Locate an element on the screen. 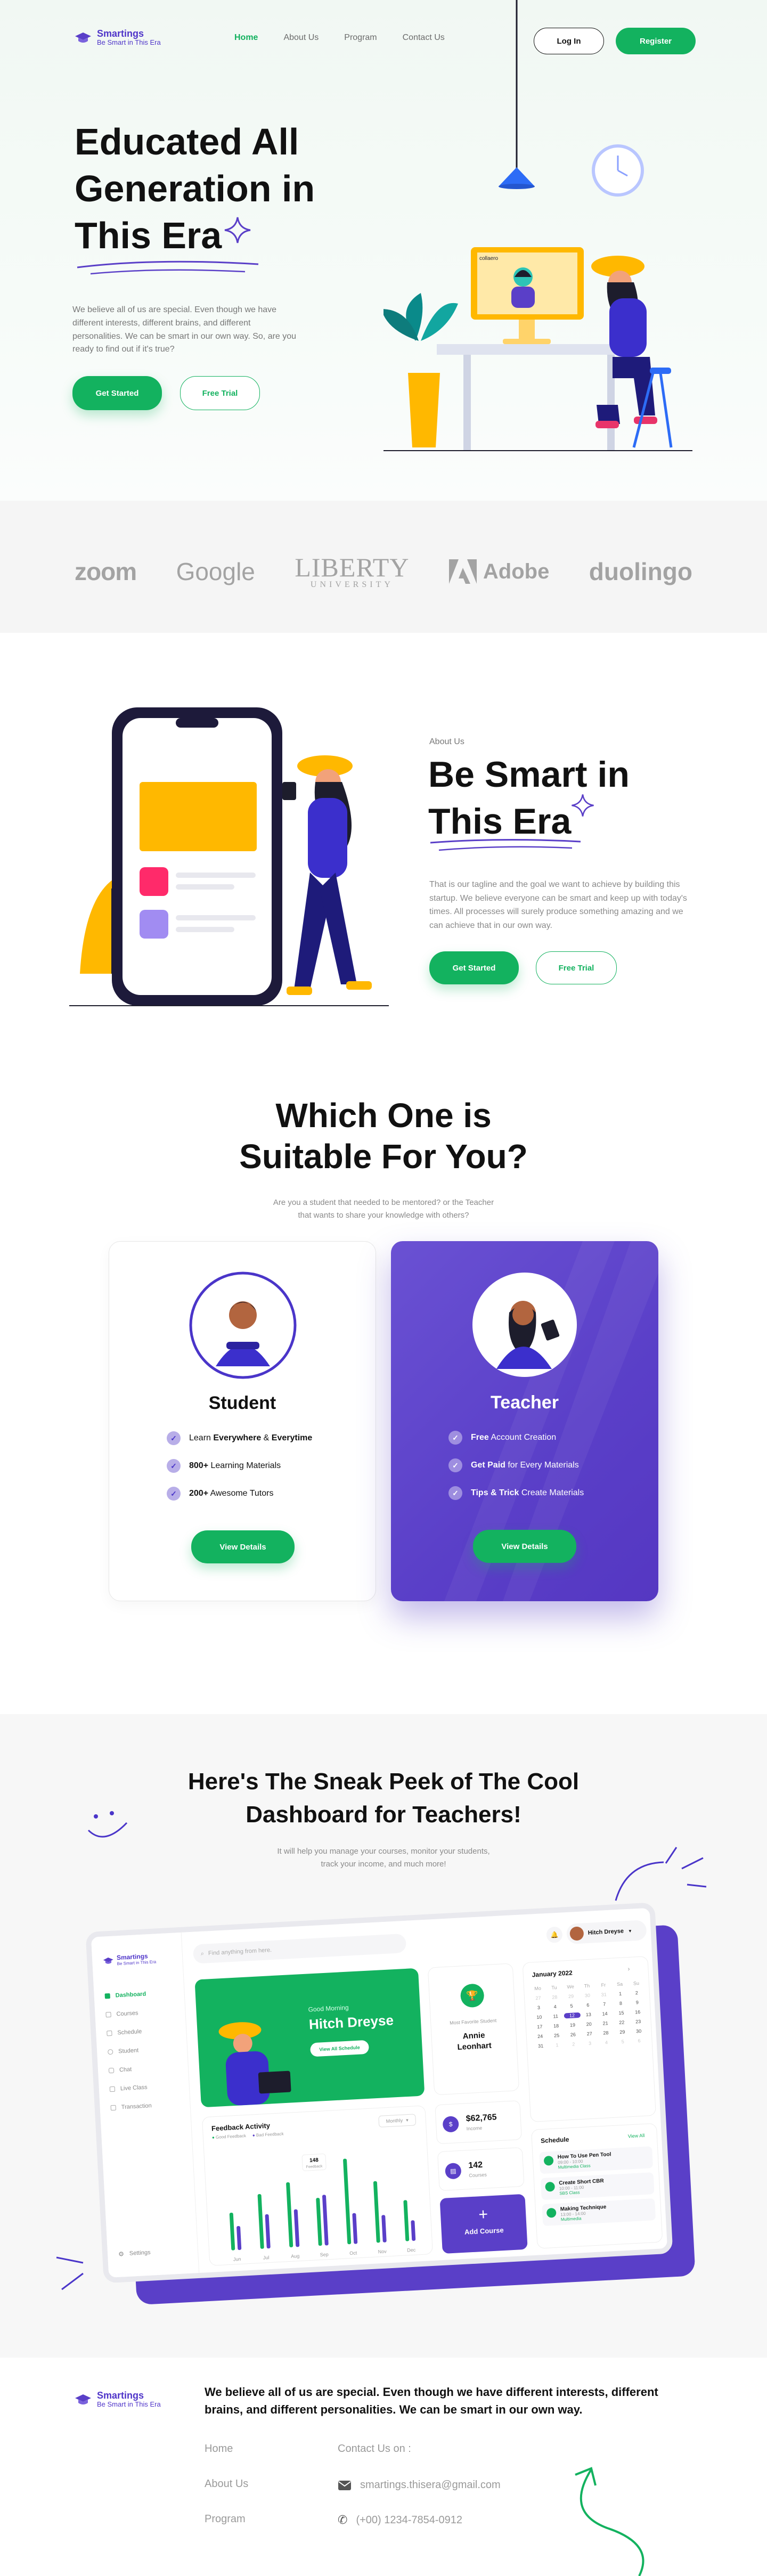 This screenshot has width=767, height=2576. teacher-view-details-button: View Details is located at coordinates (524, 1546).